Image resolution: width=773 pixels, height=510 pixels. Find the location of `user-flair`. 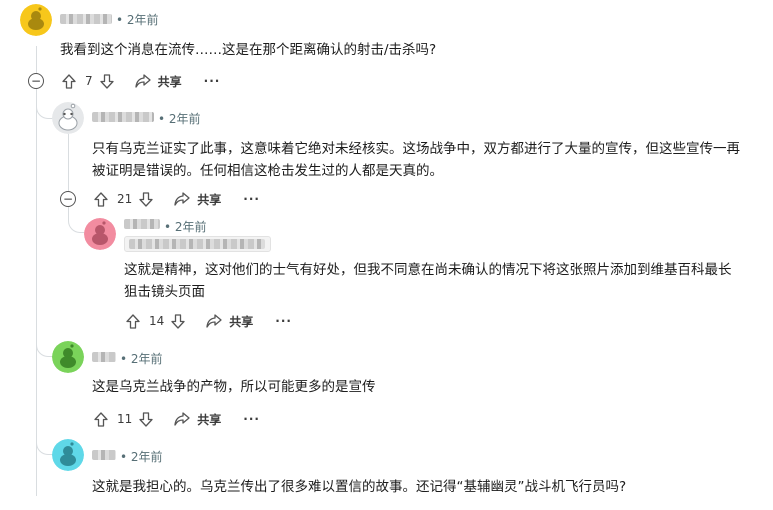

user-flair is located at coordinates (197, 244).